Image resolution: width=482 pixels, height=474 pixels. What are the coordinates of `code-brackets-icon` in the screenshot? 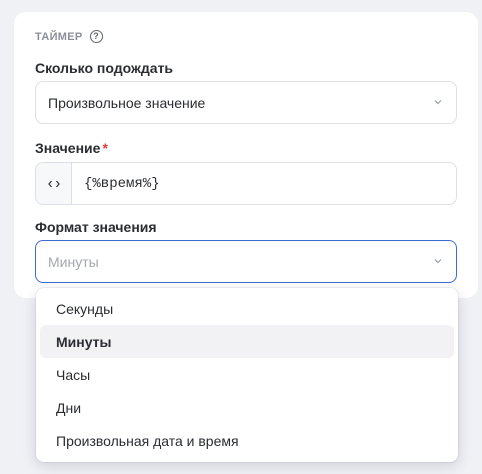 It's located at (54, 183).